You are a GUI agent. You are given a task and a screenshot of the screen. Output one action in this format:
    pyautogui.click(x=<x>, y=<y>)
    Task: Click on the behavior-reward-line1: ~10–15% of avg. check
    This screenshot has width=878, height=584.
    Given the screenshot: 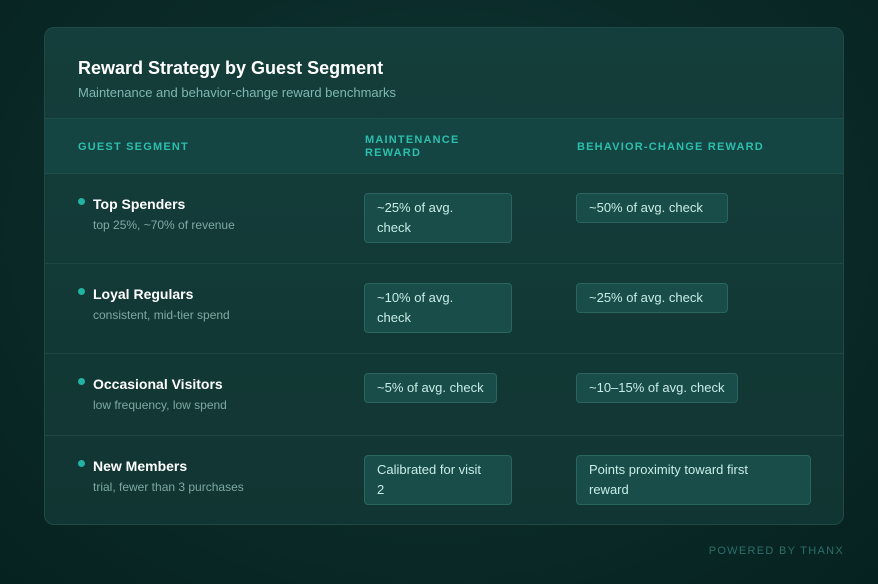 What is the action you would take?
    pyautogui.click(x=657, y=387)
    